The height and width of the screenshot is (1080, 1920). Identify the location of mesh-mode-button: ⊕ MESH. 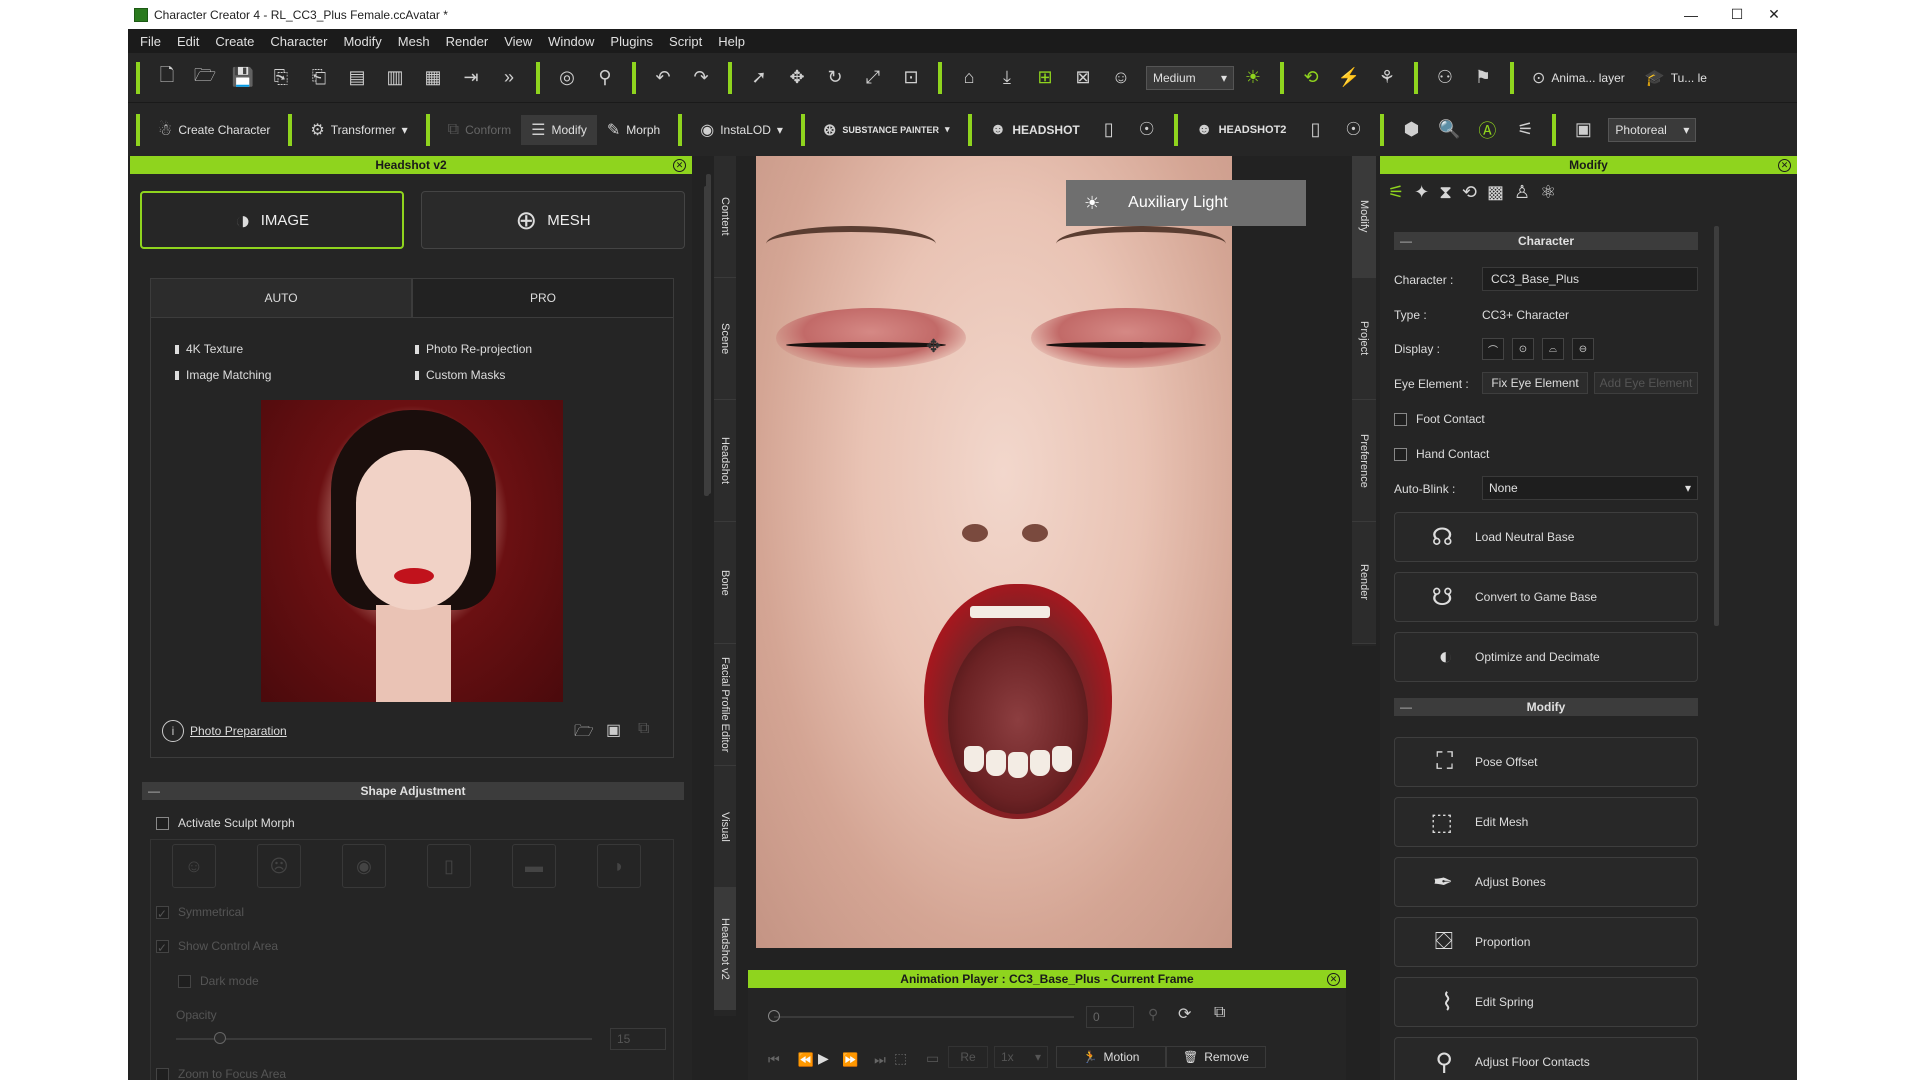
(553, 220).